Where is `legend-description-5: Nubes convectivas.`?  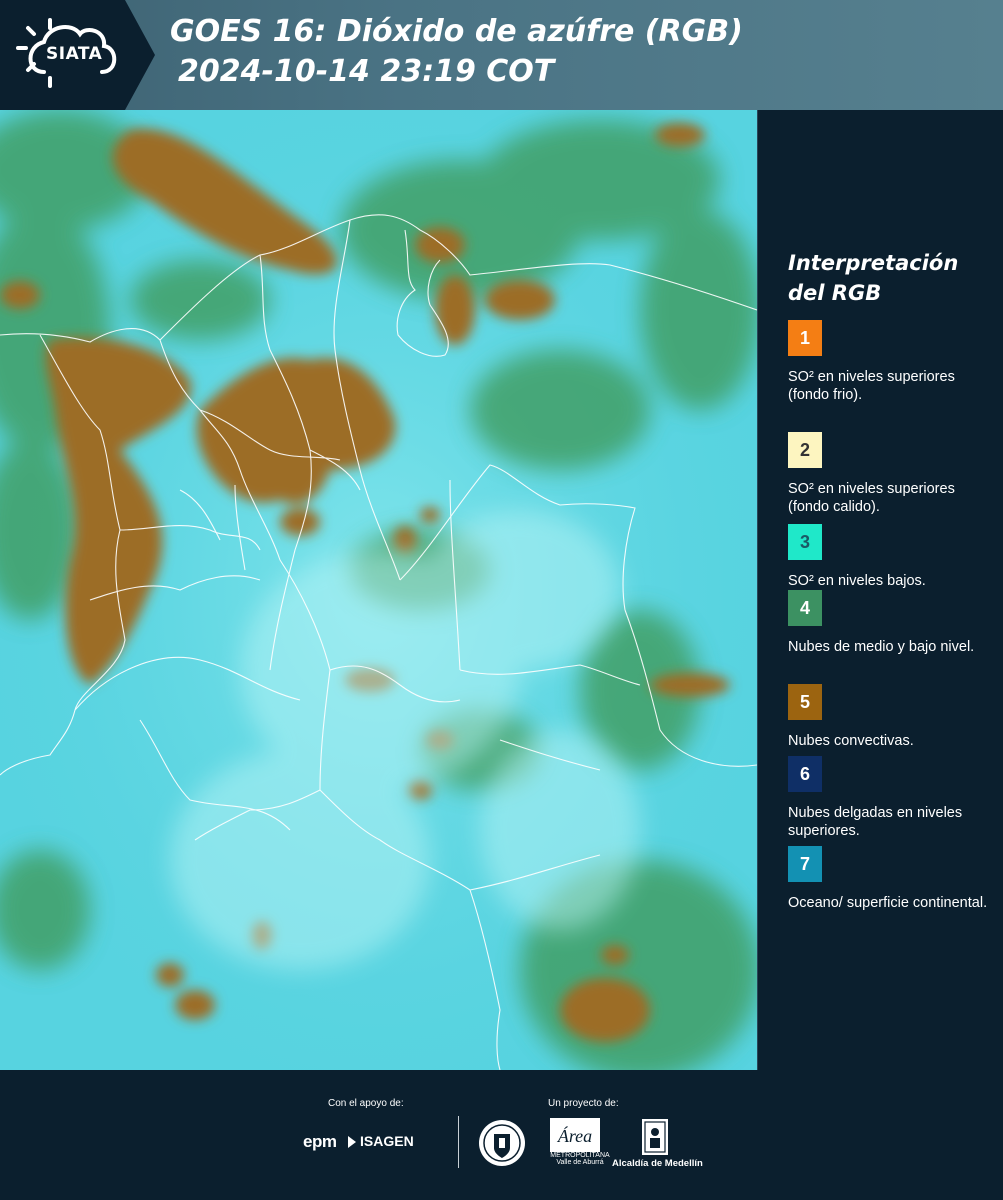 legend-description-5: Nubes convectivas. is located at coordinates (851, 741).